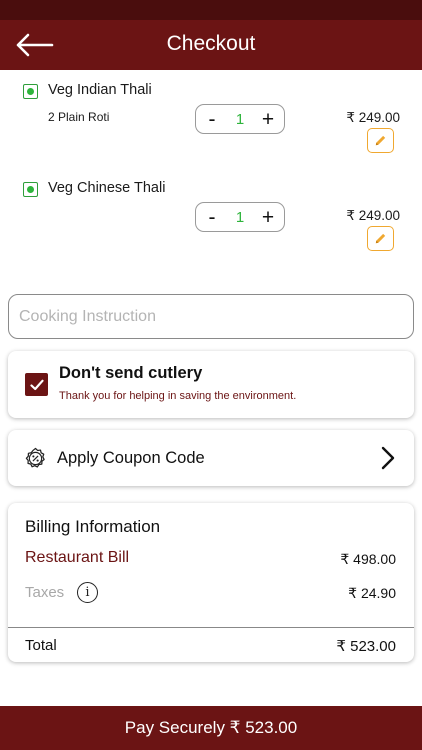  Describe the element at coordinates (211, 10) in the screenshot. I see `status-bar` at that location.